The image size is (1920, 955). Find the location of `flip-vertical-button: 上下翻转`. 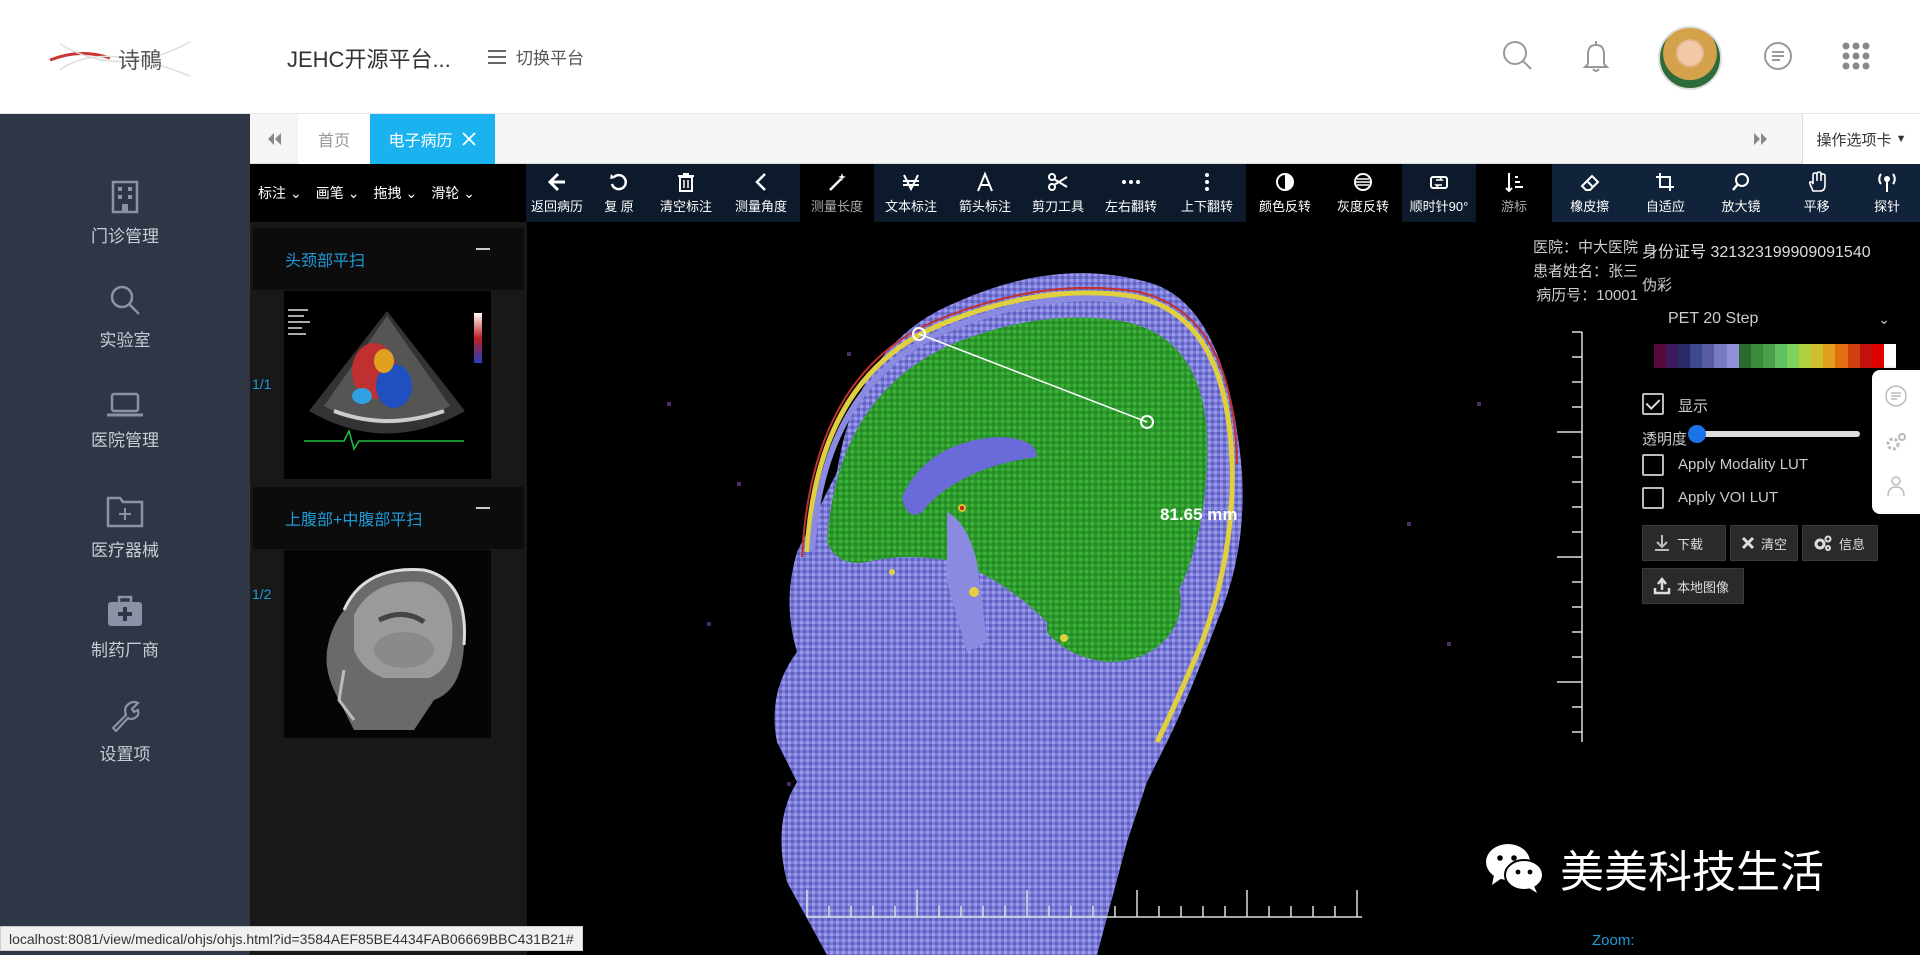

flip-vertical-button: 上下翻转 is located at coordinates (1207, 193).